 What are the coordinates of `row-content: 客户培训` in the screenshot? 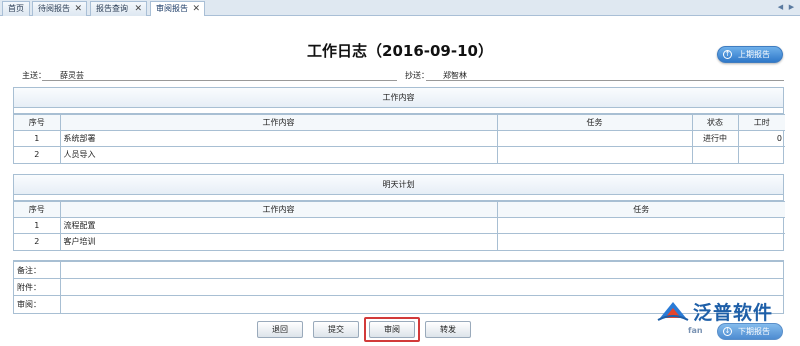 It's located at (278, 241).